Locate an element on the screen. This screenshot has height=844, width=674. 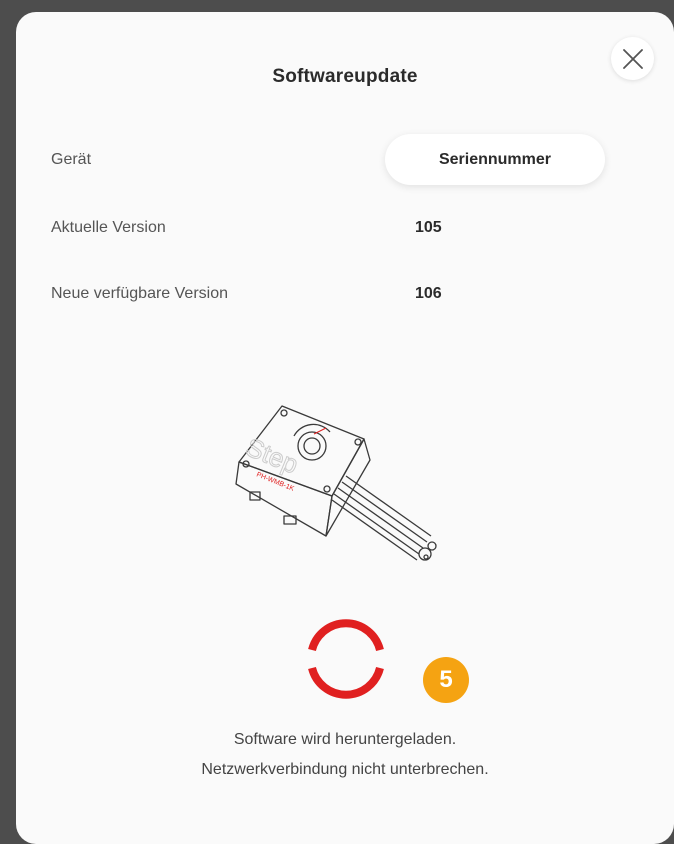
status-line-1: Software wird heruntergeladen. is located at coordinates (345, 739).